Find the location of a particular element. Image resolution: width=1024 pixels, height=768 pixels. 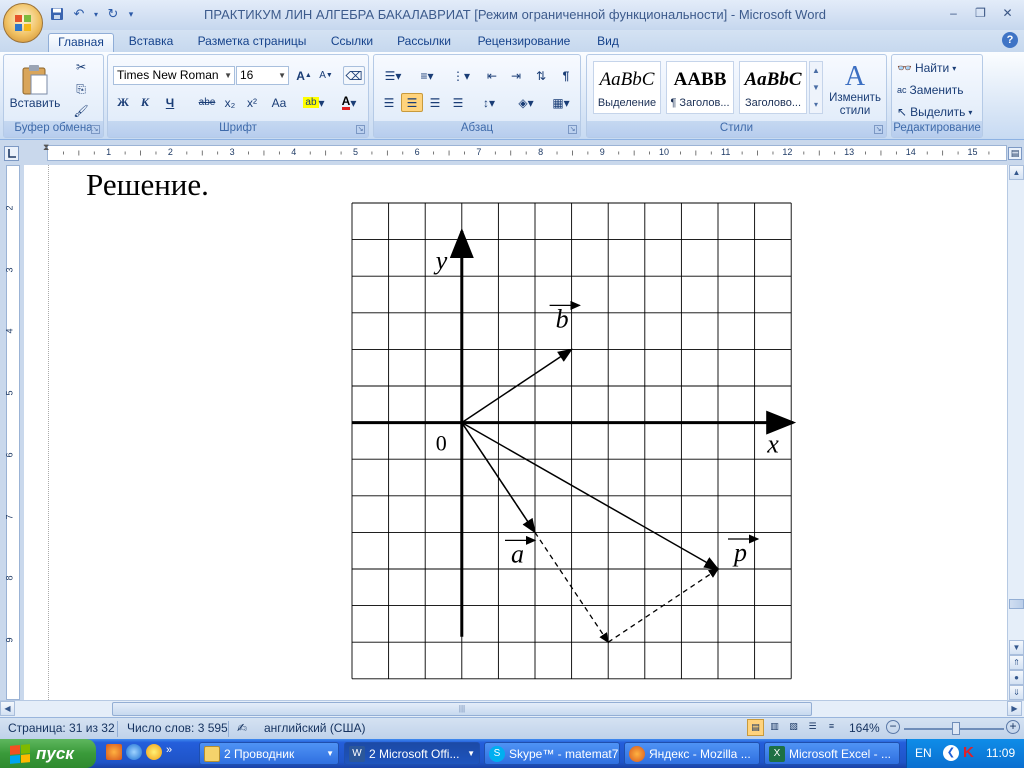

start-button: пуск is located at coordinates (48, 753).